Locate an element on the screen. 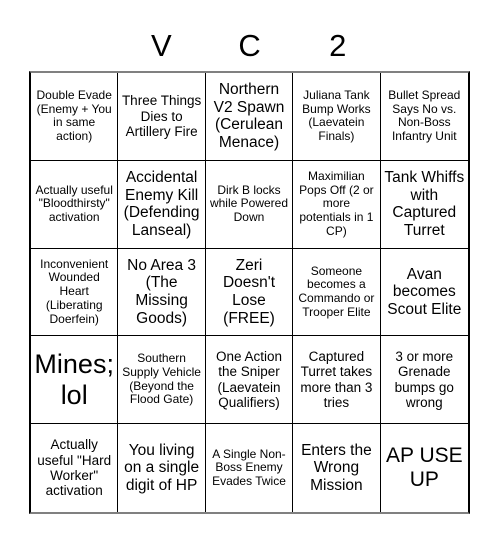  bingo-cell-text: Dirk B locks while Powered Down is located at coordinates (249, 203).